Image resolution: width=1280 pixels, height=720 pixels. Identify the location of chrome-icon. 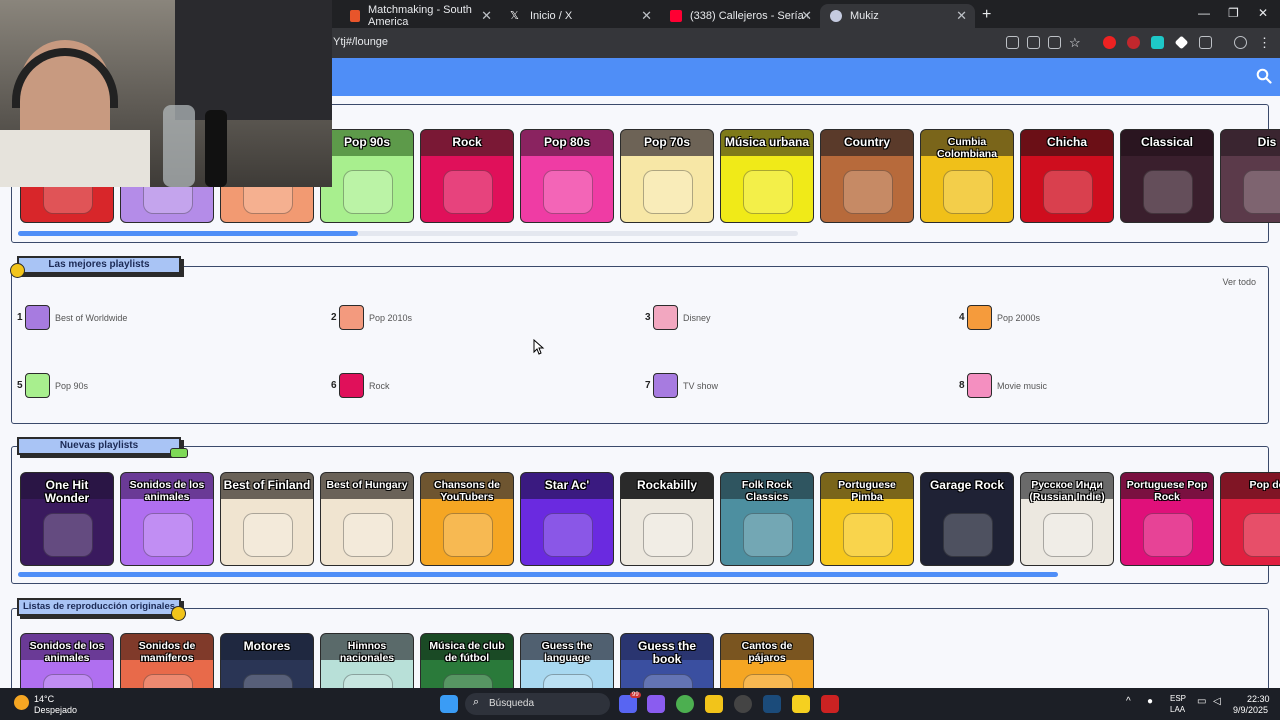
(685, 704).